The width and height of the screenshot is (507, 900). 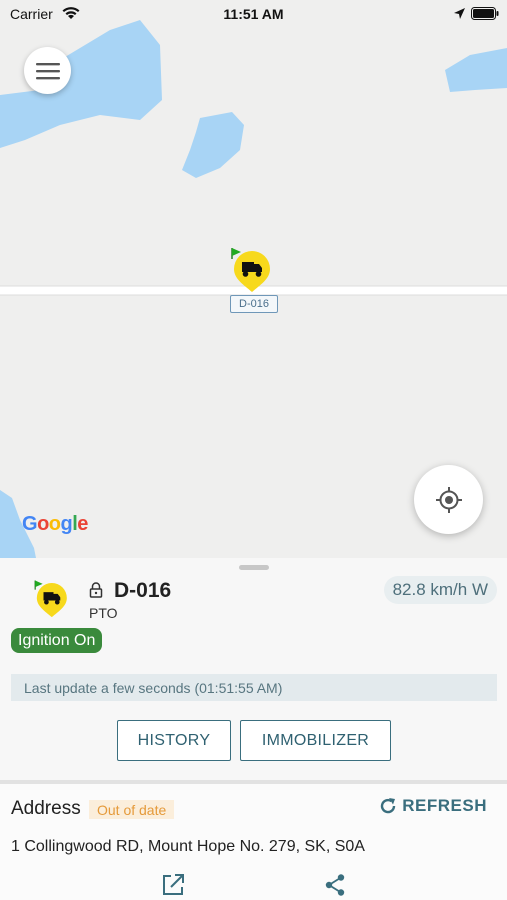 I want to click on battery-icon, so click(x=485, y=16).